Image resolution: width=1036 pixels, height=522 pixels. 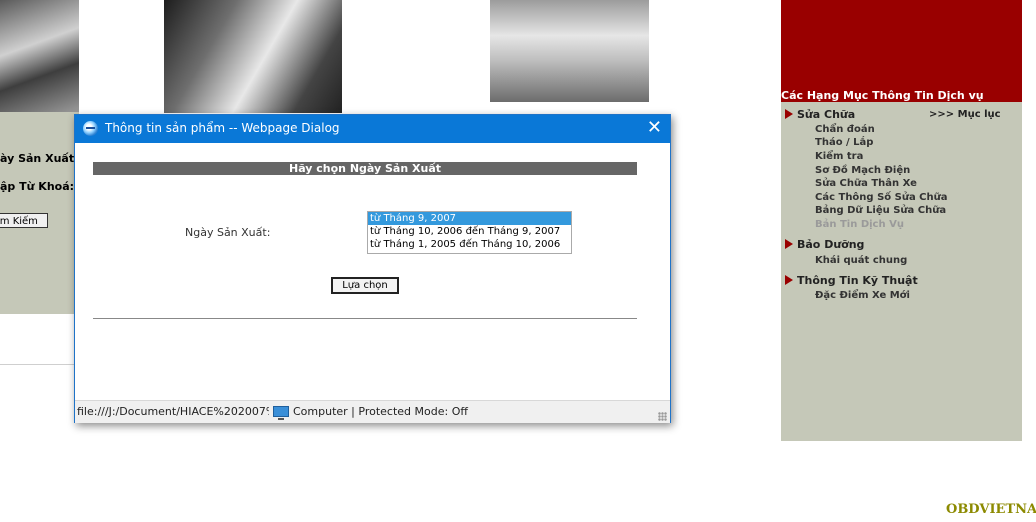 I want to click on index-link: >>> Mục lục, so click(x=965, y=114).